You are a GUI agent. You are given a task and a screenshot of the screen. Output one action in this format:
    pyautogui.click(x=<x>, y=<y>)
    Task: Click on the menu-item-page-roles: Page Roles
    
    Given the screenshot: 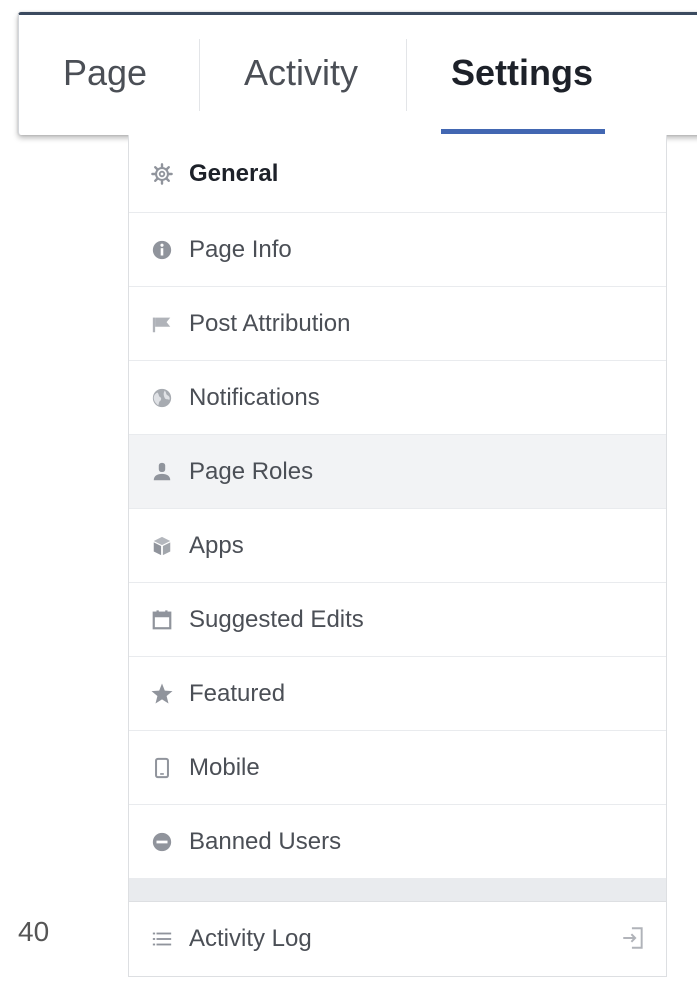 What is the action you would take?
    pyautogui.click(x=397, y=472)
    